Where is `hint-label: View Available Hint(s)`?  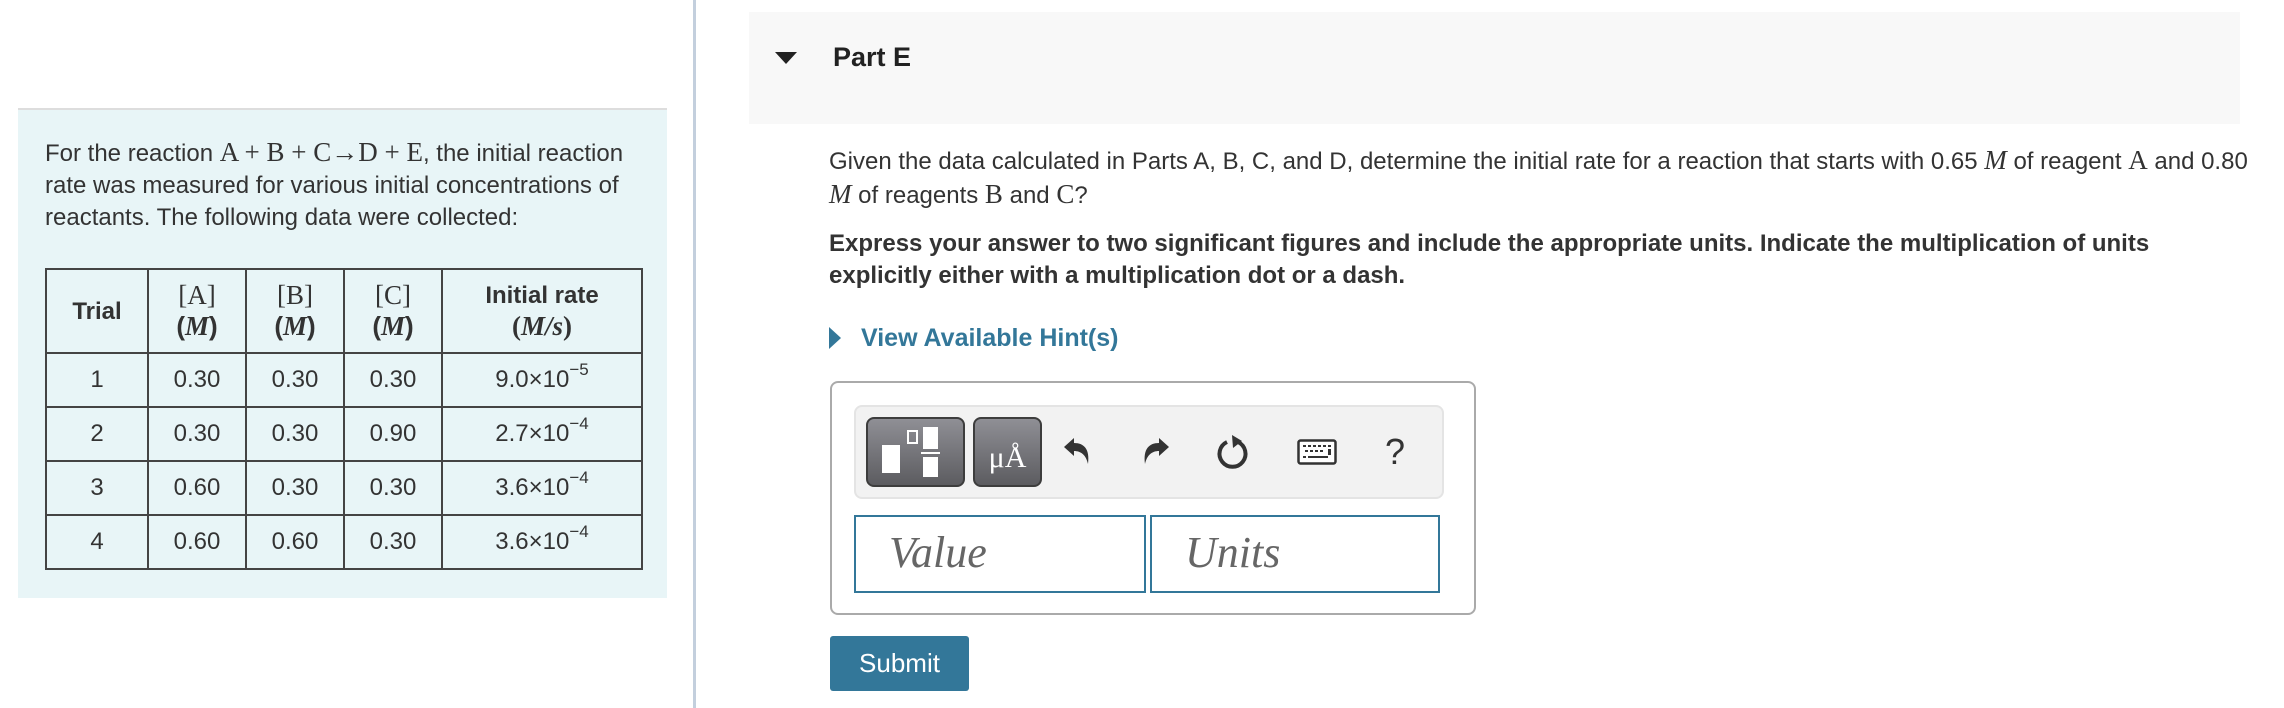 hint-label: View Available Hint(s) is located at coordinates (989, 338).